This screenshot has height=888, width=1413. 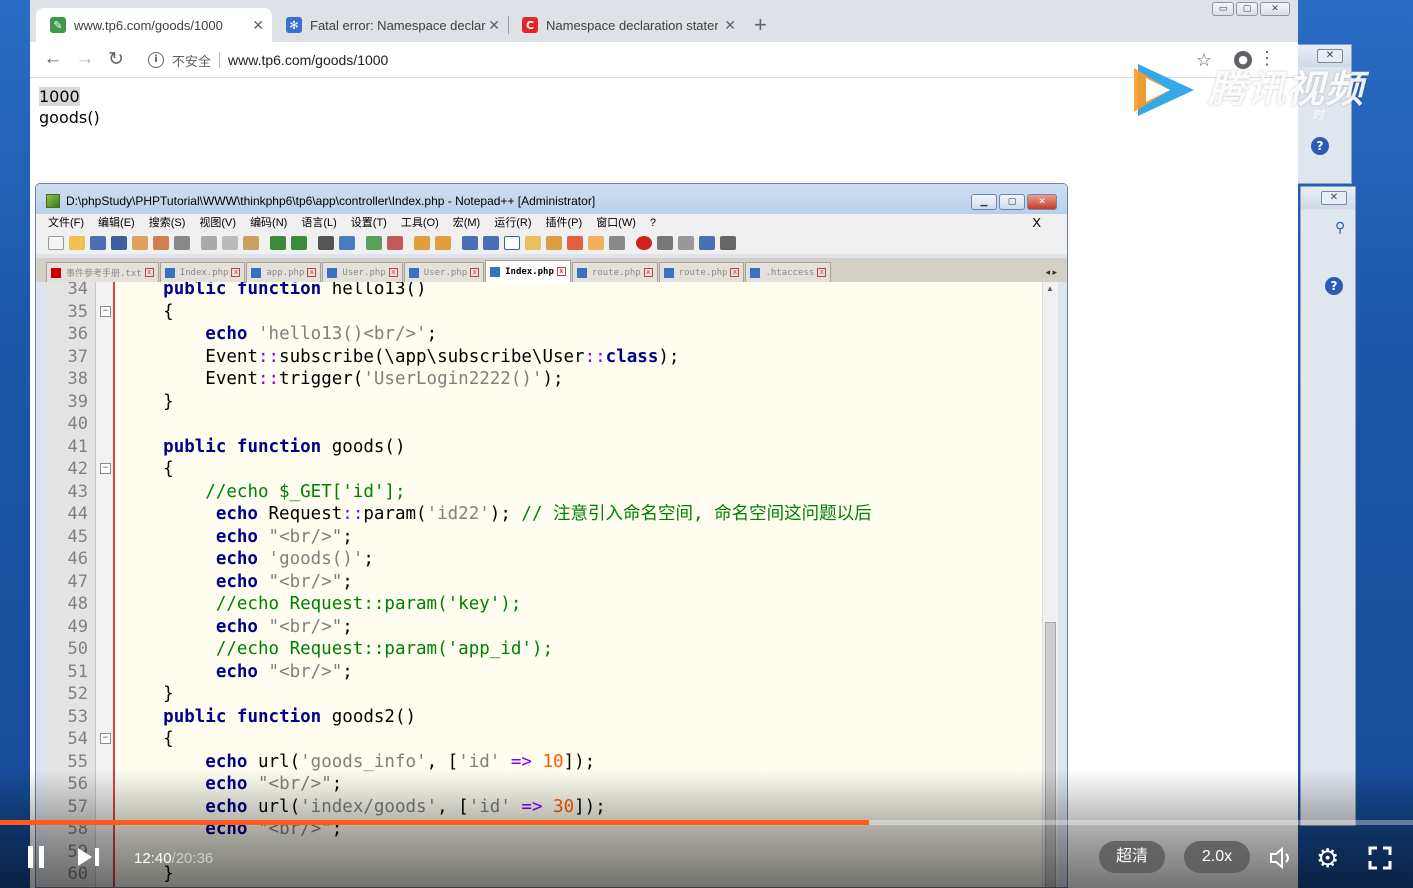 I want to click on settings-gear-icon: ⚙, so click(x=1327, y=858).